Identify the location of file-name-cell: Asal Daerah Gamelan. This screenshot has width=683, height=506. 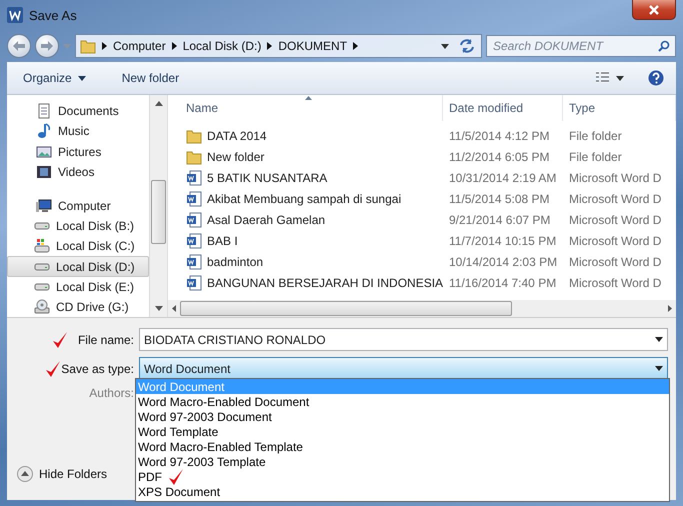
(305, 220).